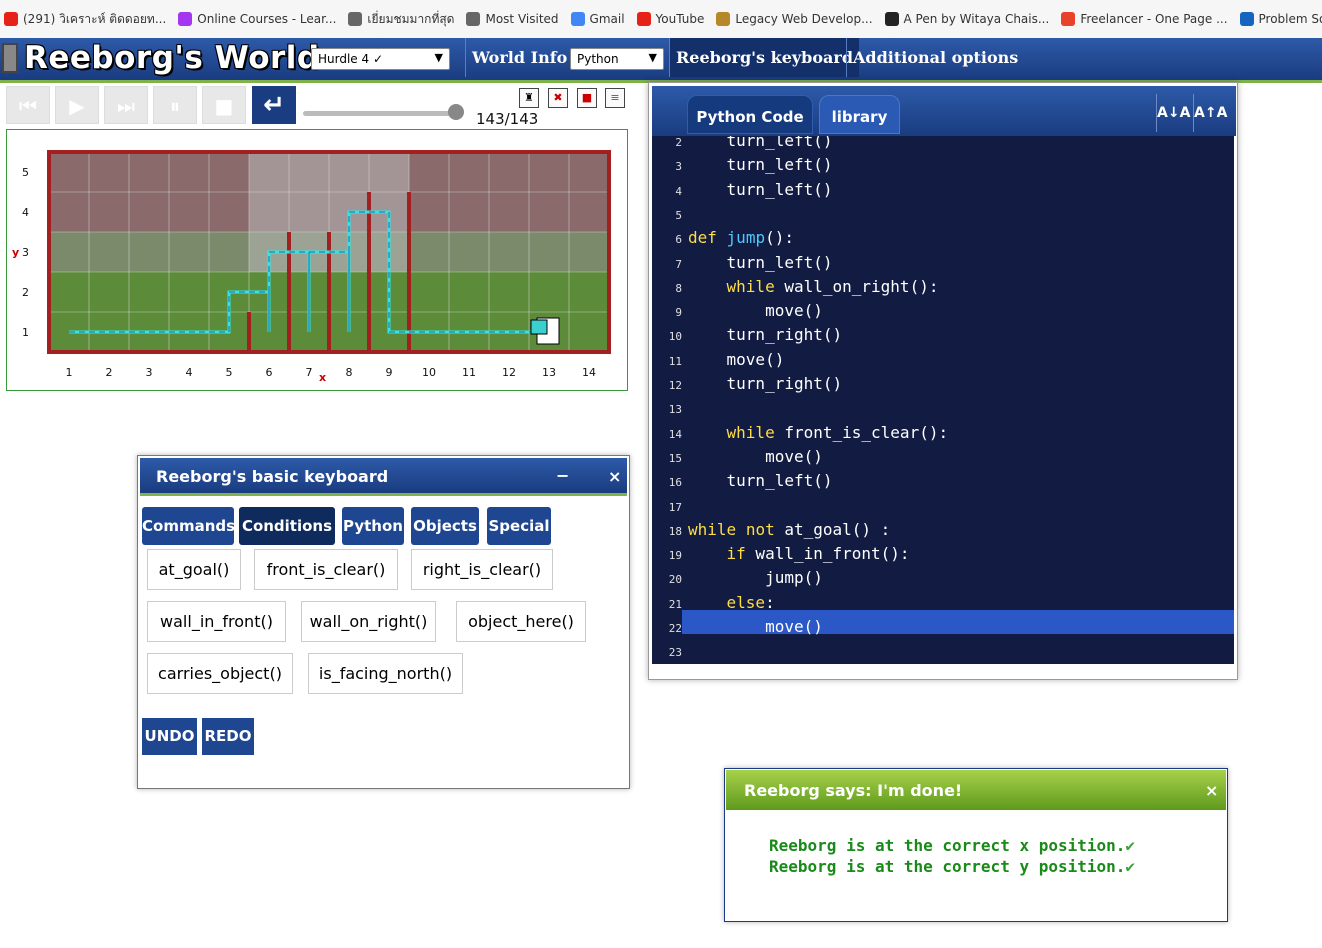  What do you see at coordinates (670, 19) in the screenshot?
I see `bookmark-item: YouTube` at bounding box center [670, 19].